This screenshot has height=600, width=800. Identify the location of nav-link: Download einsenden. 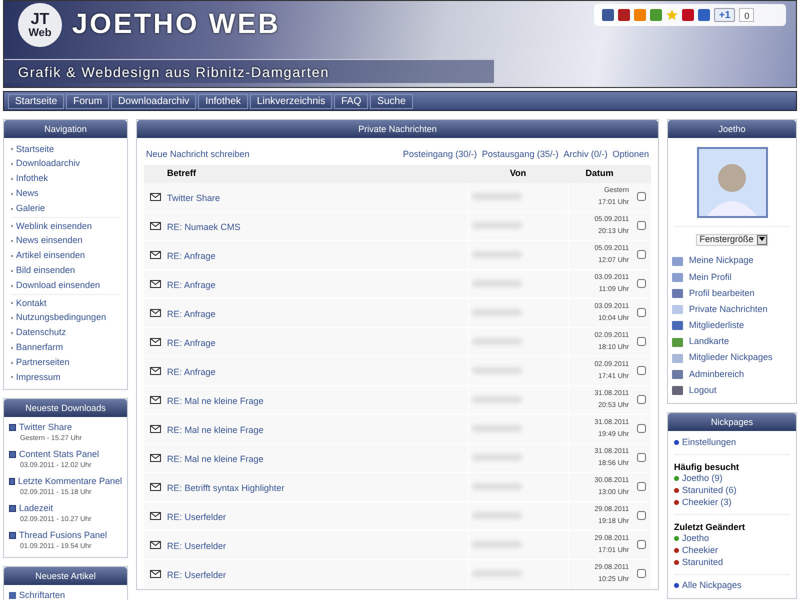
(58, 285).